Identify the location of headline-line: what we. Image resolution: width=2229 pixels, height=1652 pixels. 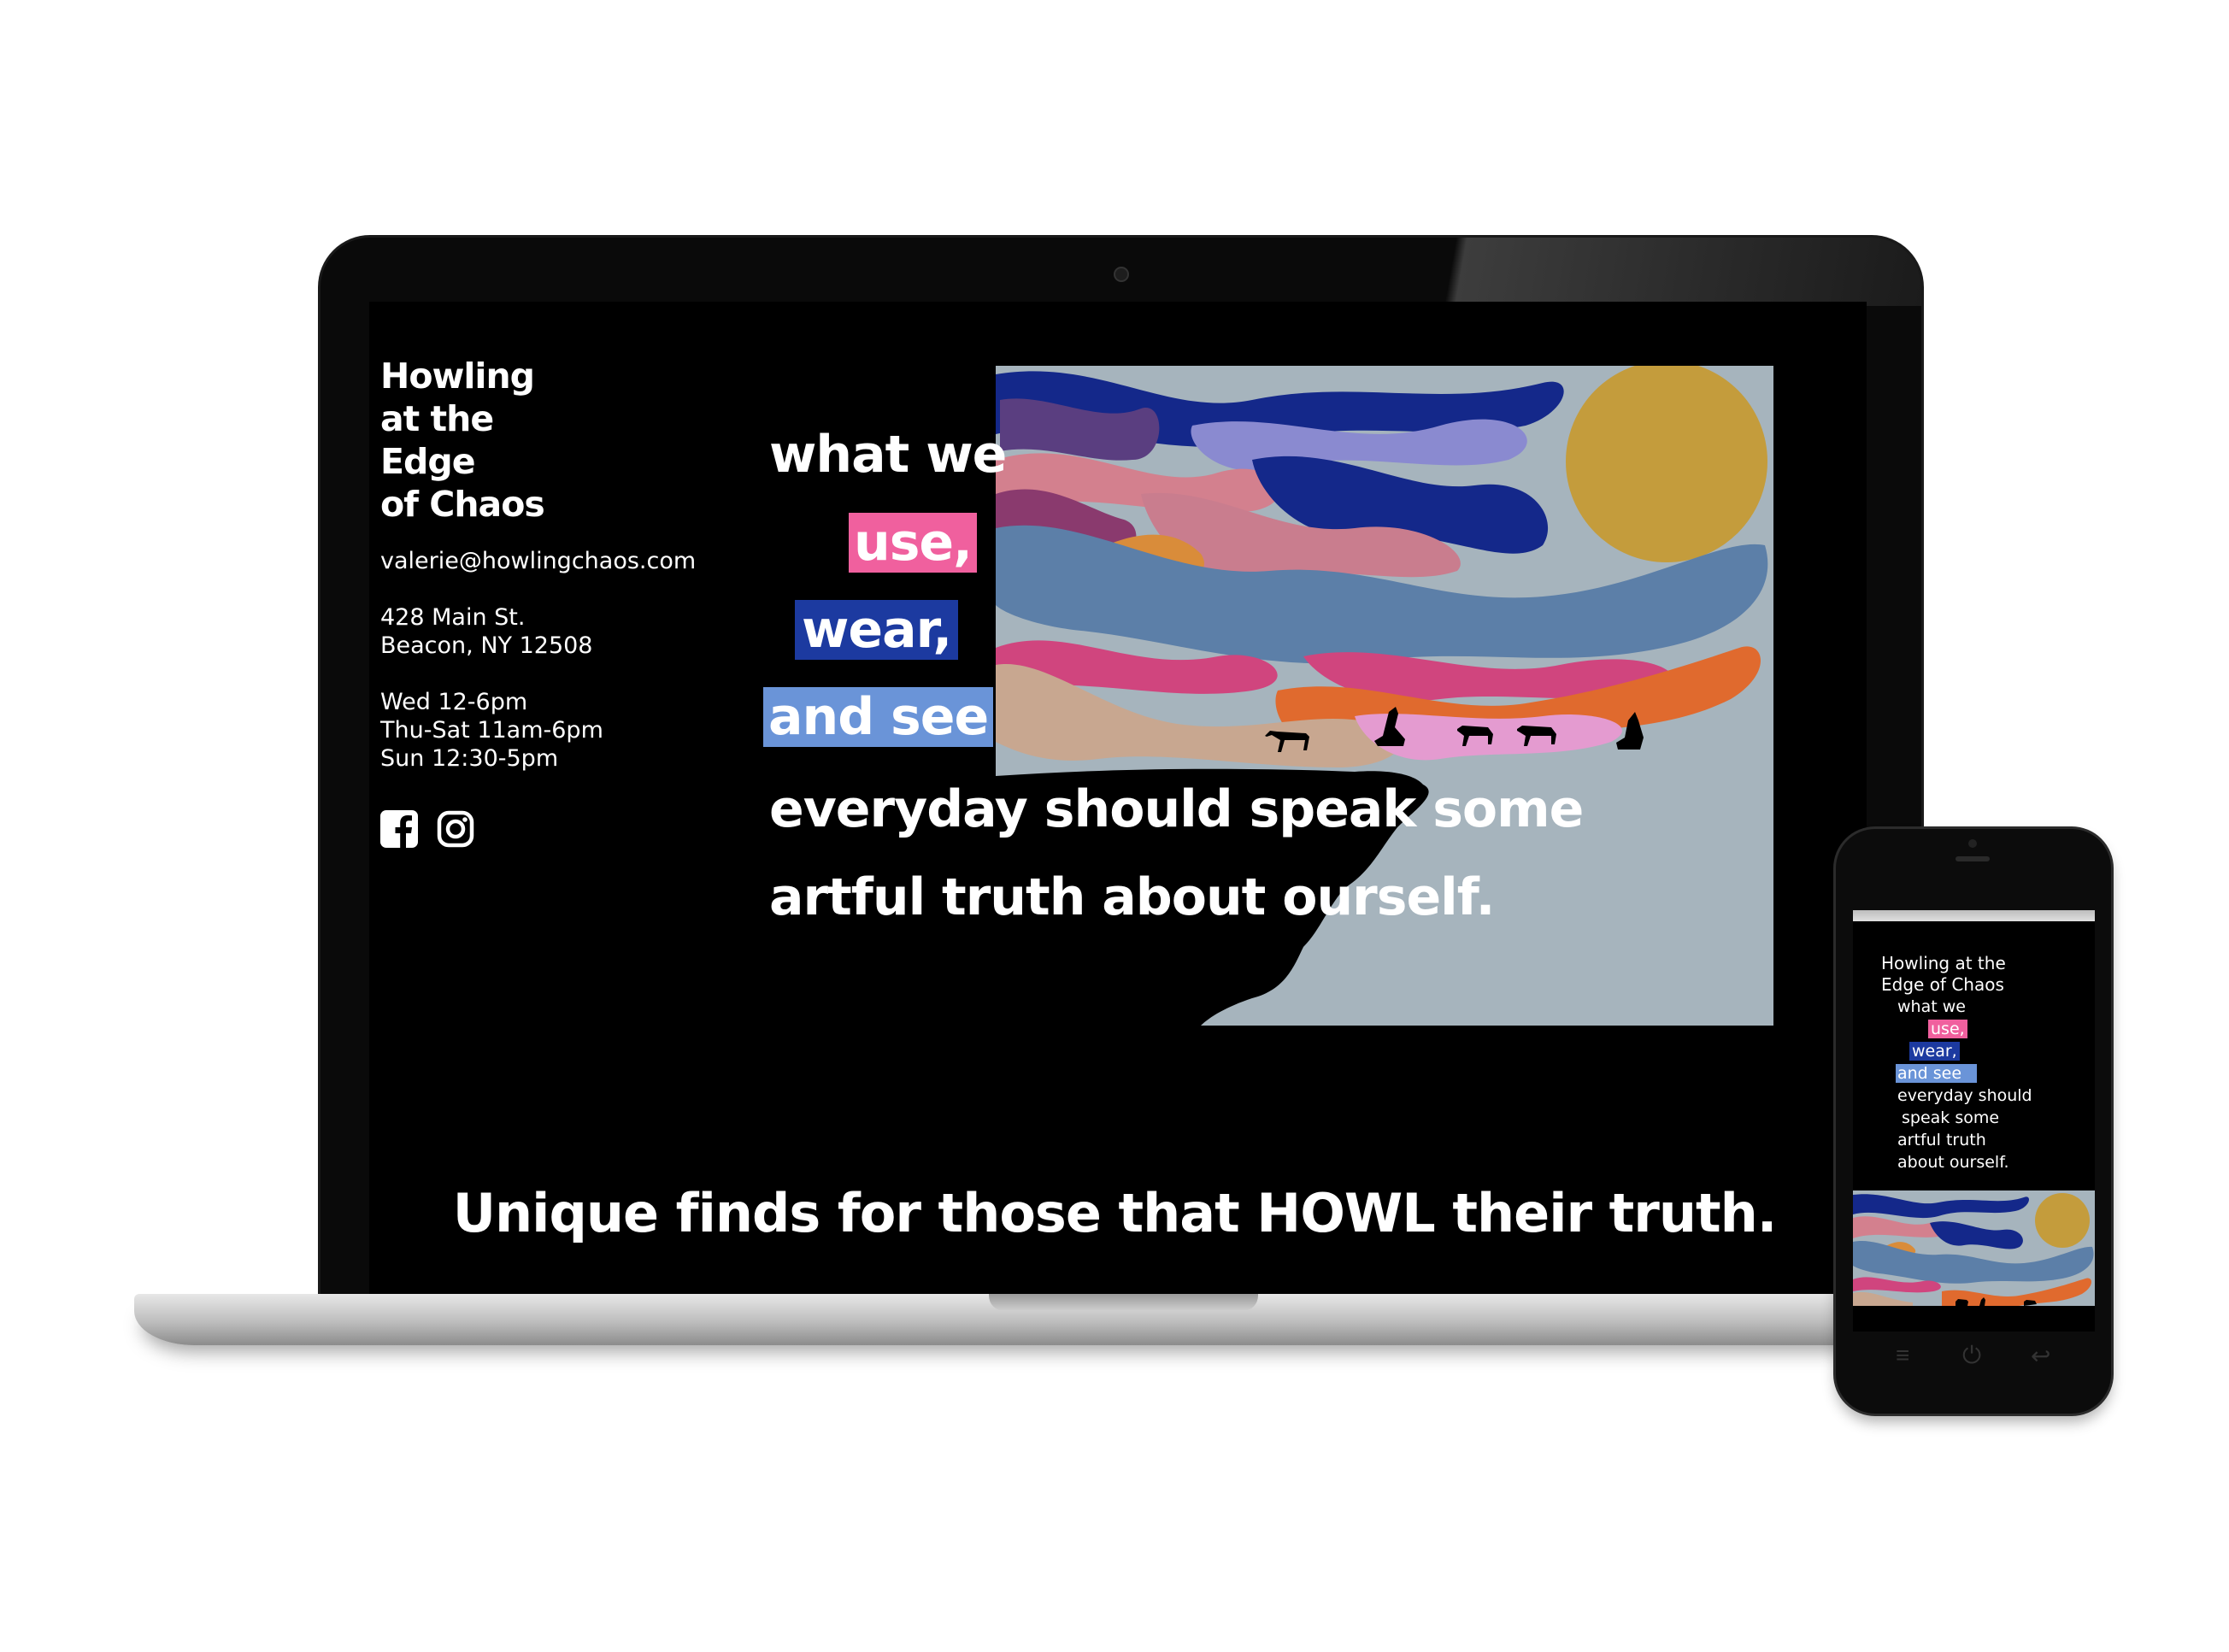
(888, 455).